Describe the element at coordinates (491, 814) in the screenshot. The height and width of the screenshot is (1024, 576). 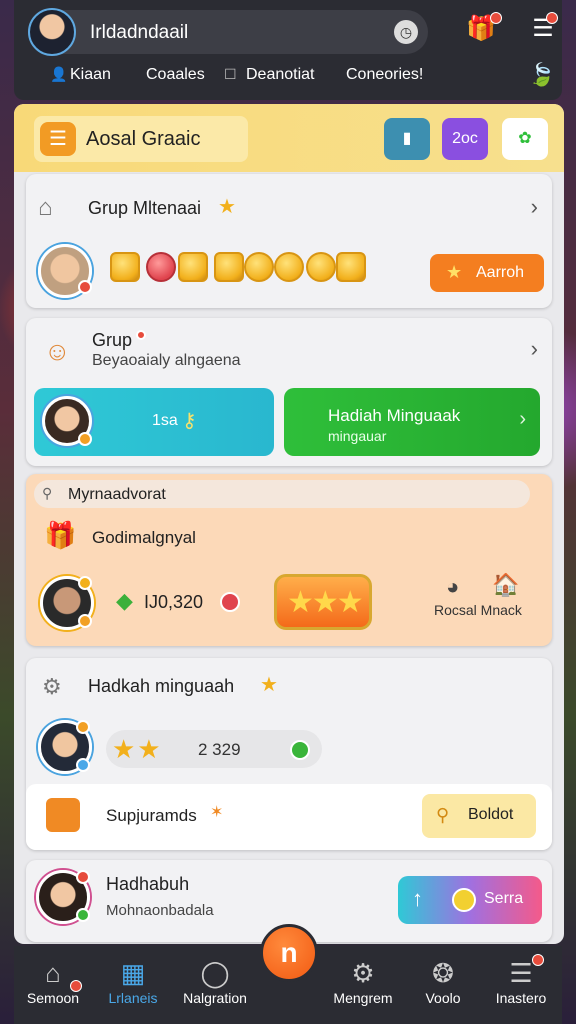
I see `row-button-label: Boldot` at that location.